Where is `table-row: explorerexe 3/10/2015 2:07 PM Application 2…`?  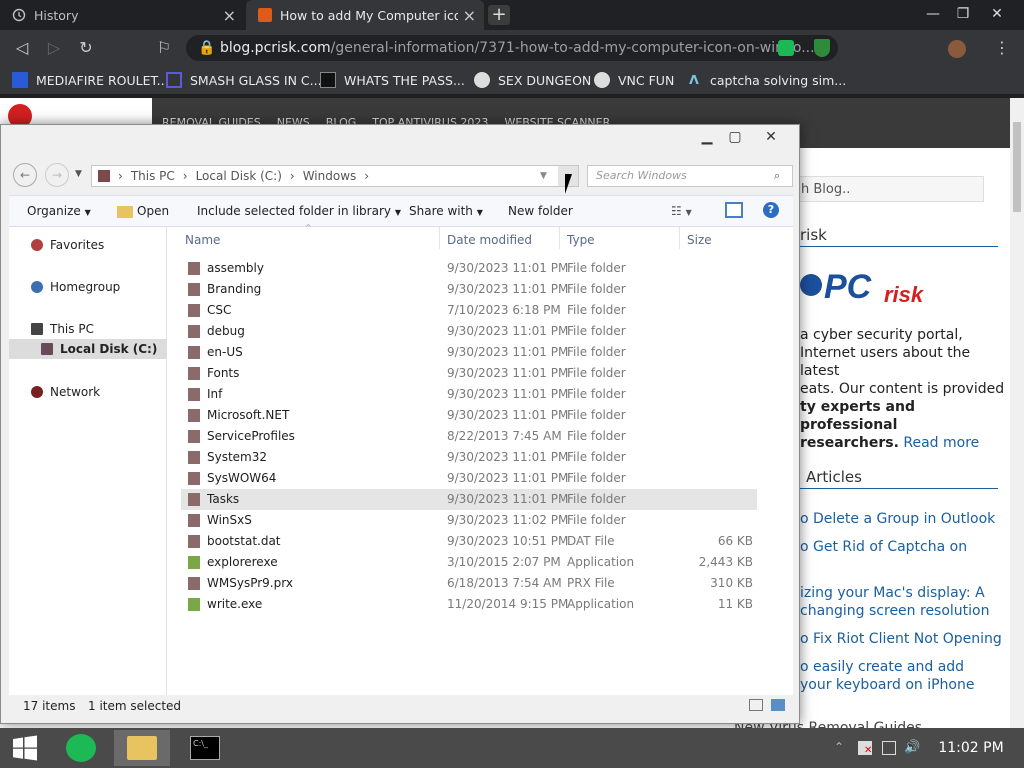
table-row: explorerexe 3/10/2015 2:07 PM Application 2… is located at coordinates (469, 562).